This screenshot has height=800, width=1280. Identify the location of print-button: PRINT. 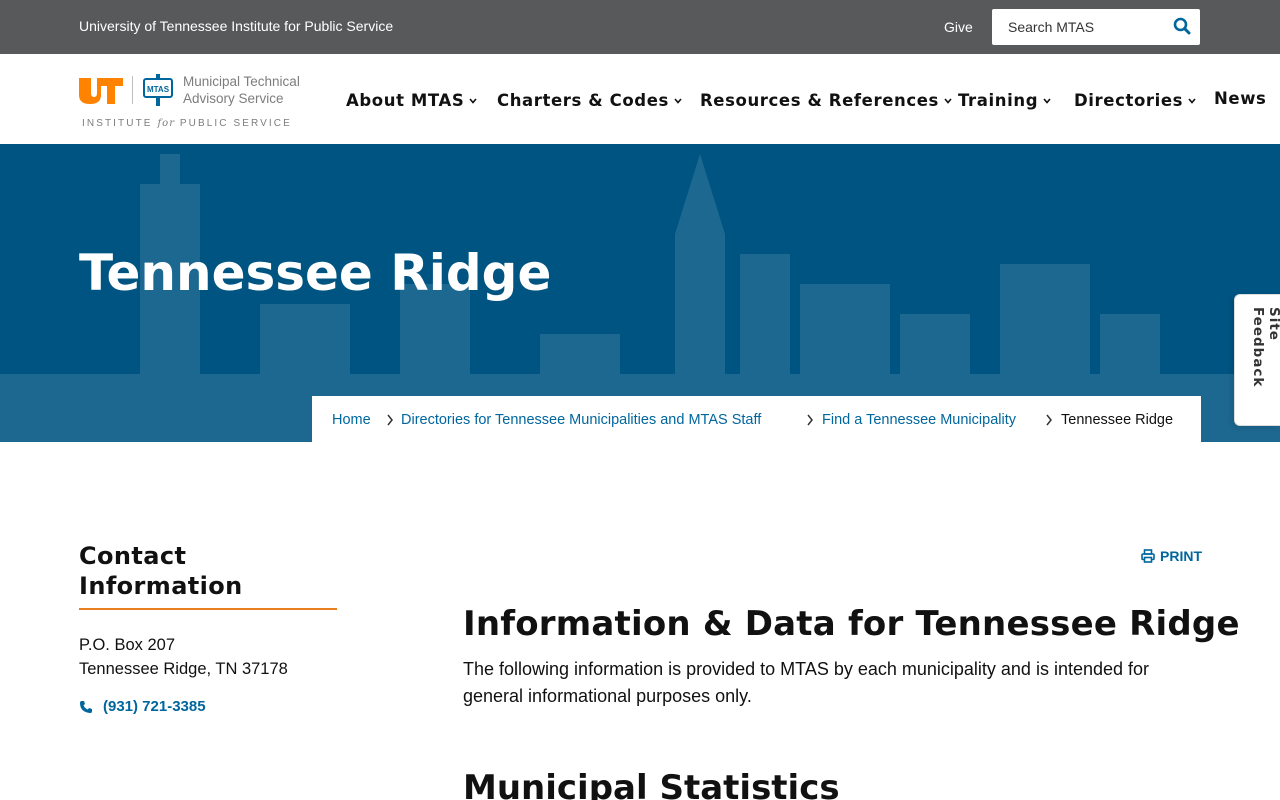
(1171, 556).